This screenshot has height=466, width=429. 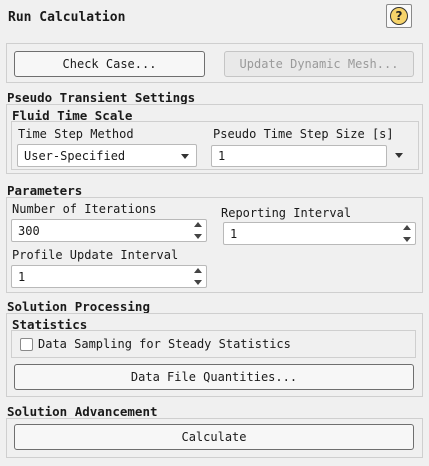 I want to click on solution-advancement-title: Solution Advancement, so click(x=82, y=411).